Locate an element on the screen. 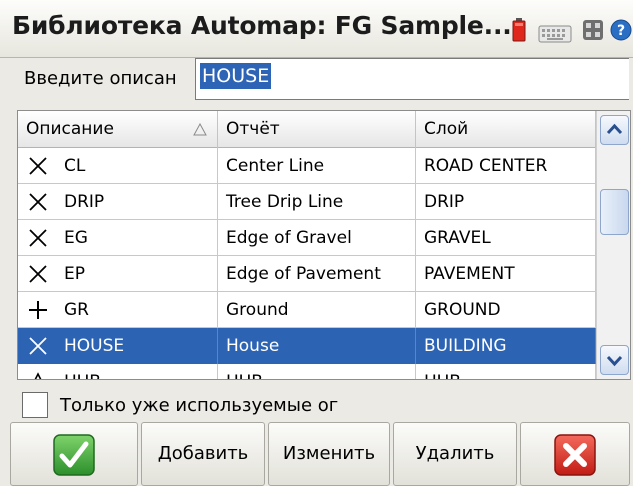 The width and height of the screenshot is (633, 486). search-label: Введите описан is located at coordinates (100, 78).